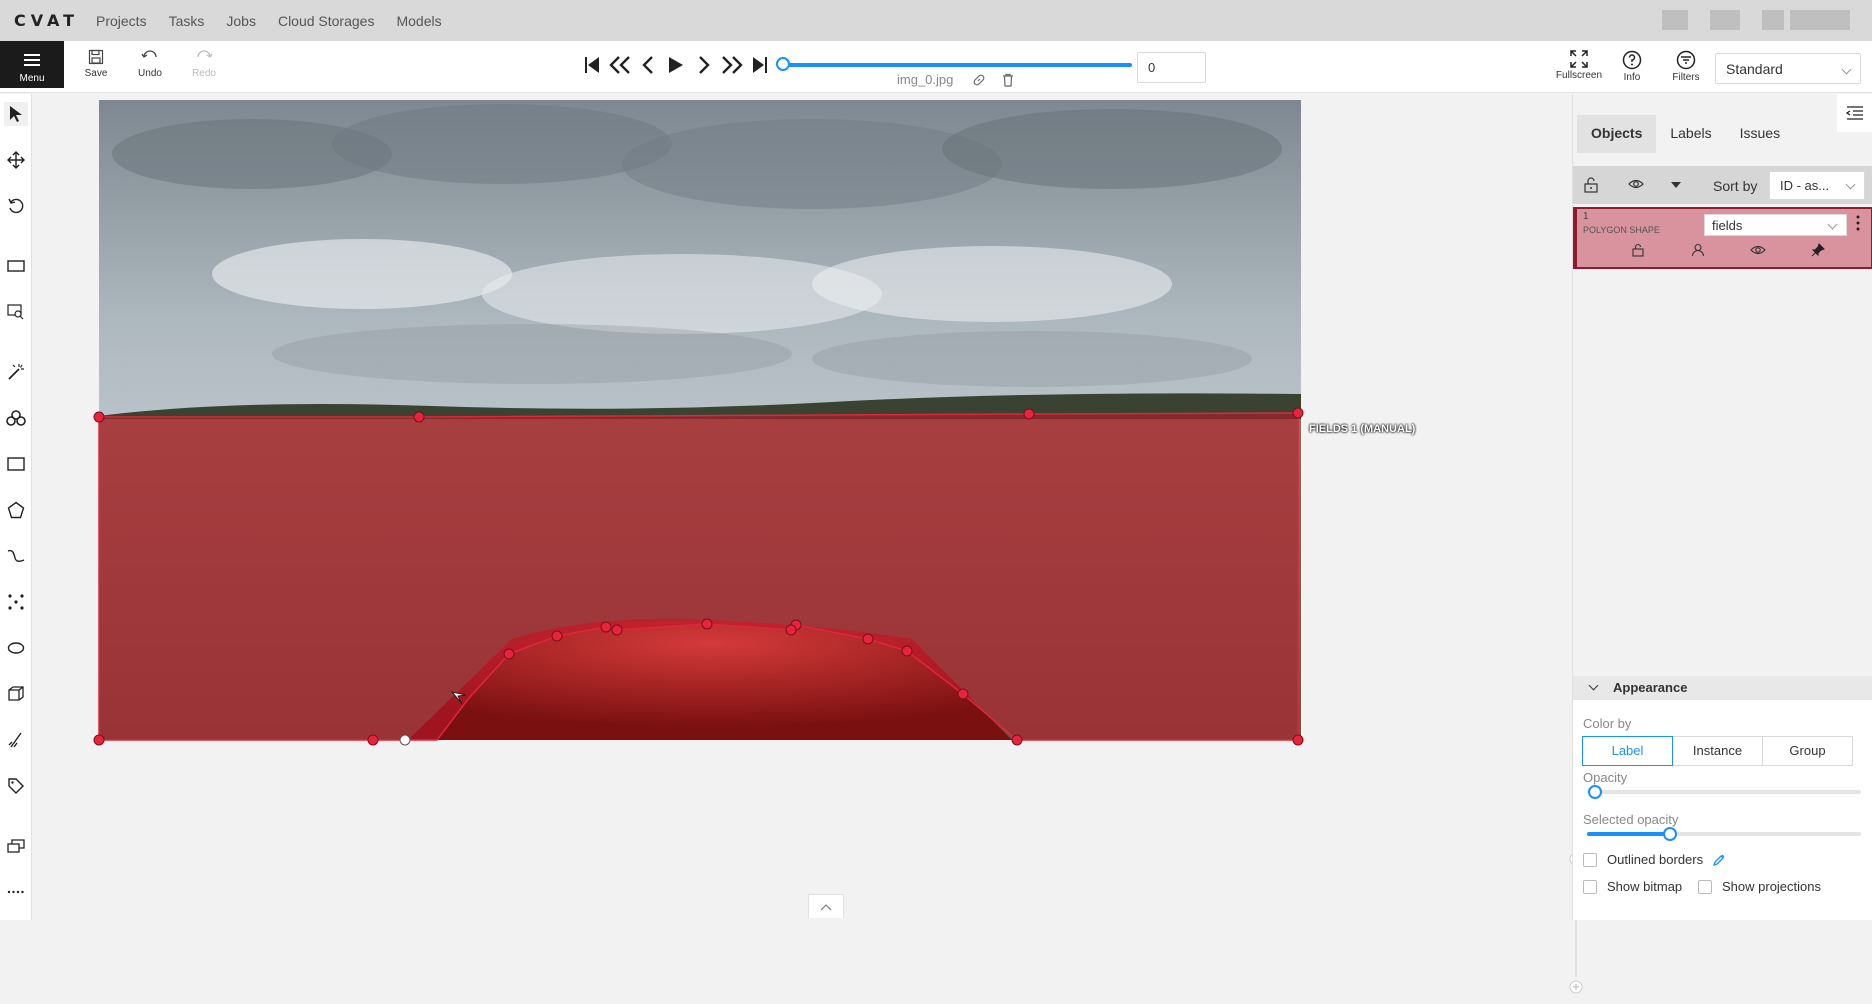 Image resolution: width=1872 pixels, height=1004 pixels. Describe the element at coordinates (1698, 250) in the screenshot. I see `user-icon` at that location.